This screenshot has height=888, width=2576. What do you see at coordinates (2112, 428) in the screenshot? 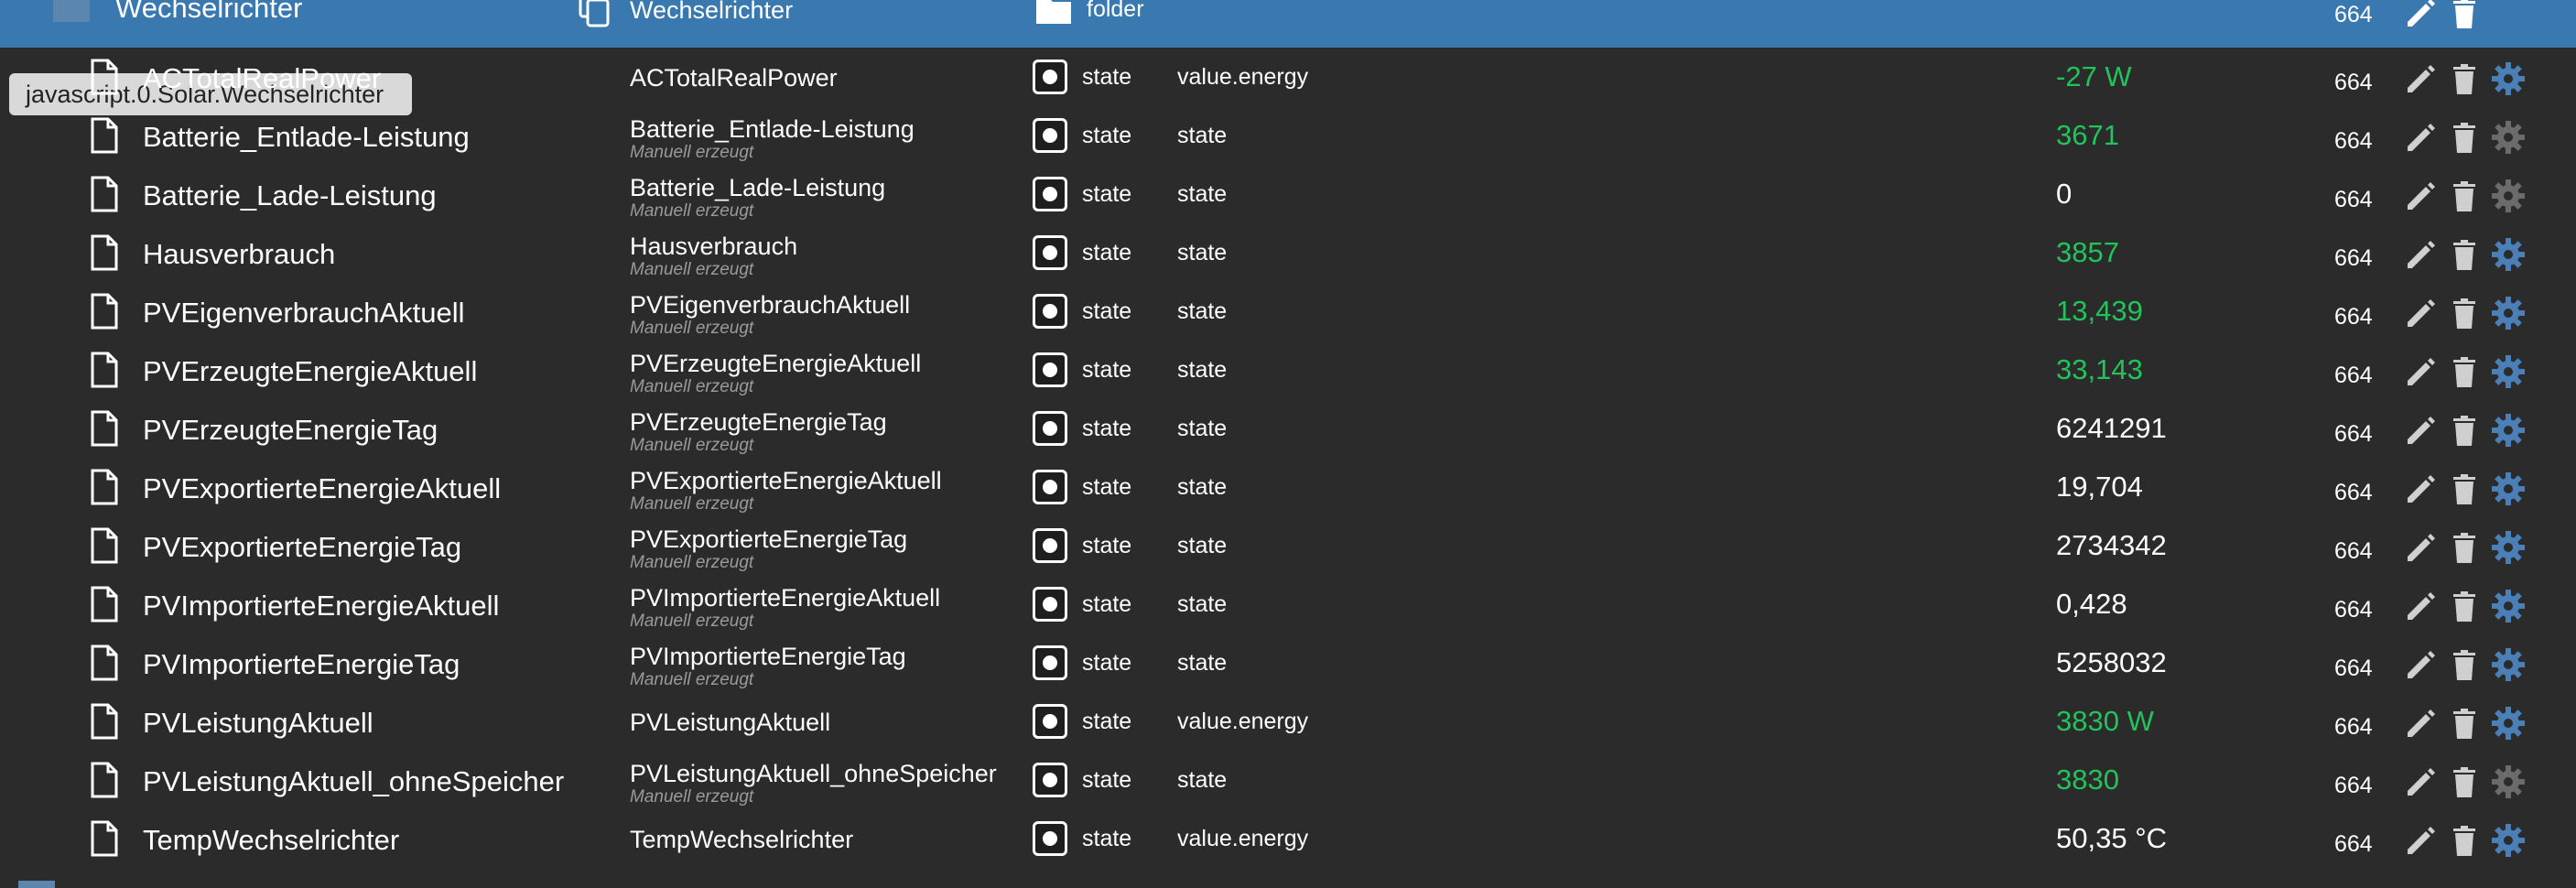
I see `object-value: 6241291` at bounding box center [2112, 428].